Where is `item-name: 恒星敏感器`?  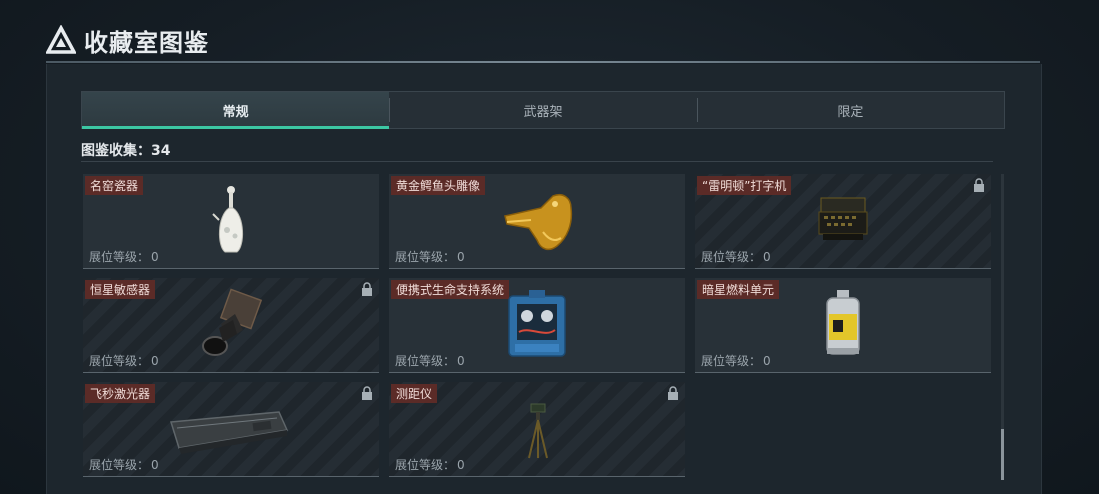
item-name: 恒星敏感器 is located at coordinates (120, 289).